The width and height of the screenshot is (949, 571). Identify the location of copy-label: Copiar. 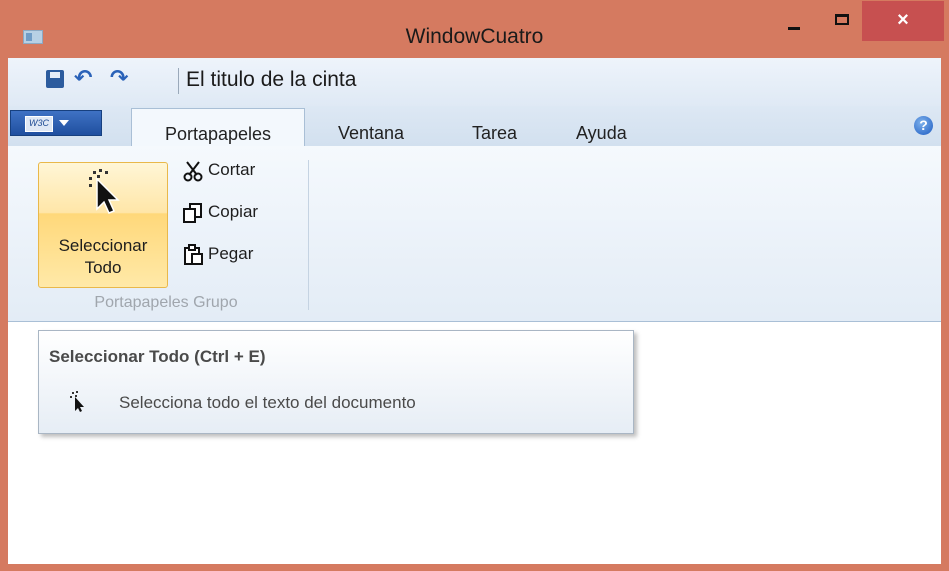
(233, 211).